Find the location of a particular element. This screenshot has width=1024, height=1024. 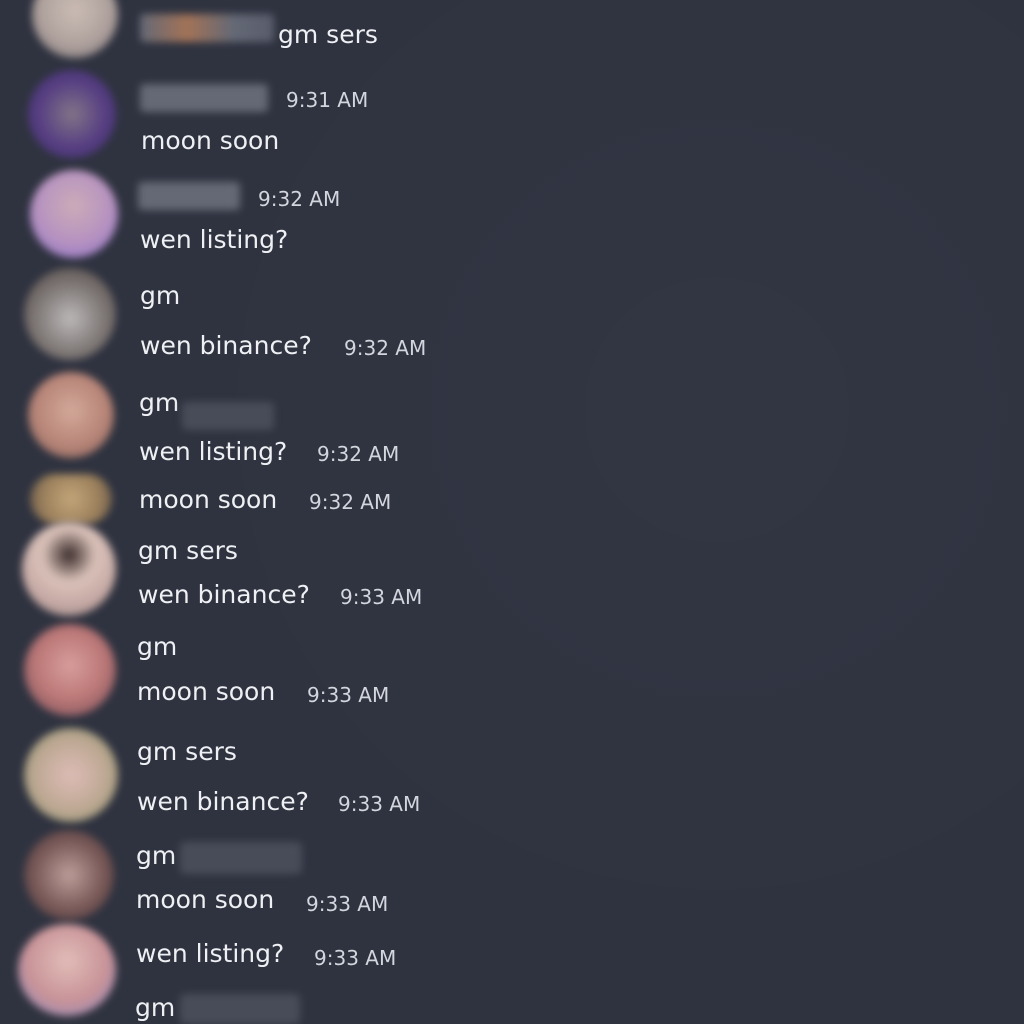

message-timestamp: 9:31 AM is located at coordinates (327, 100).